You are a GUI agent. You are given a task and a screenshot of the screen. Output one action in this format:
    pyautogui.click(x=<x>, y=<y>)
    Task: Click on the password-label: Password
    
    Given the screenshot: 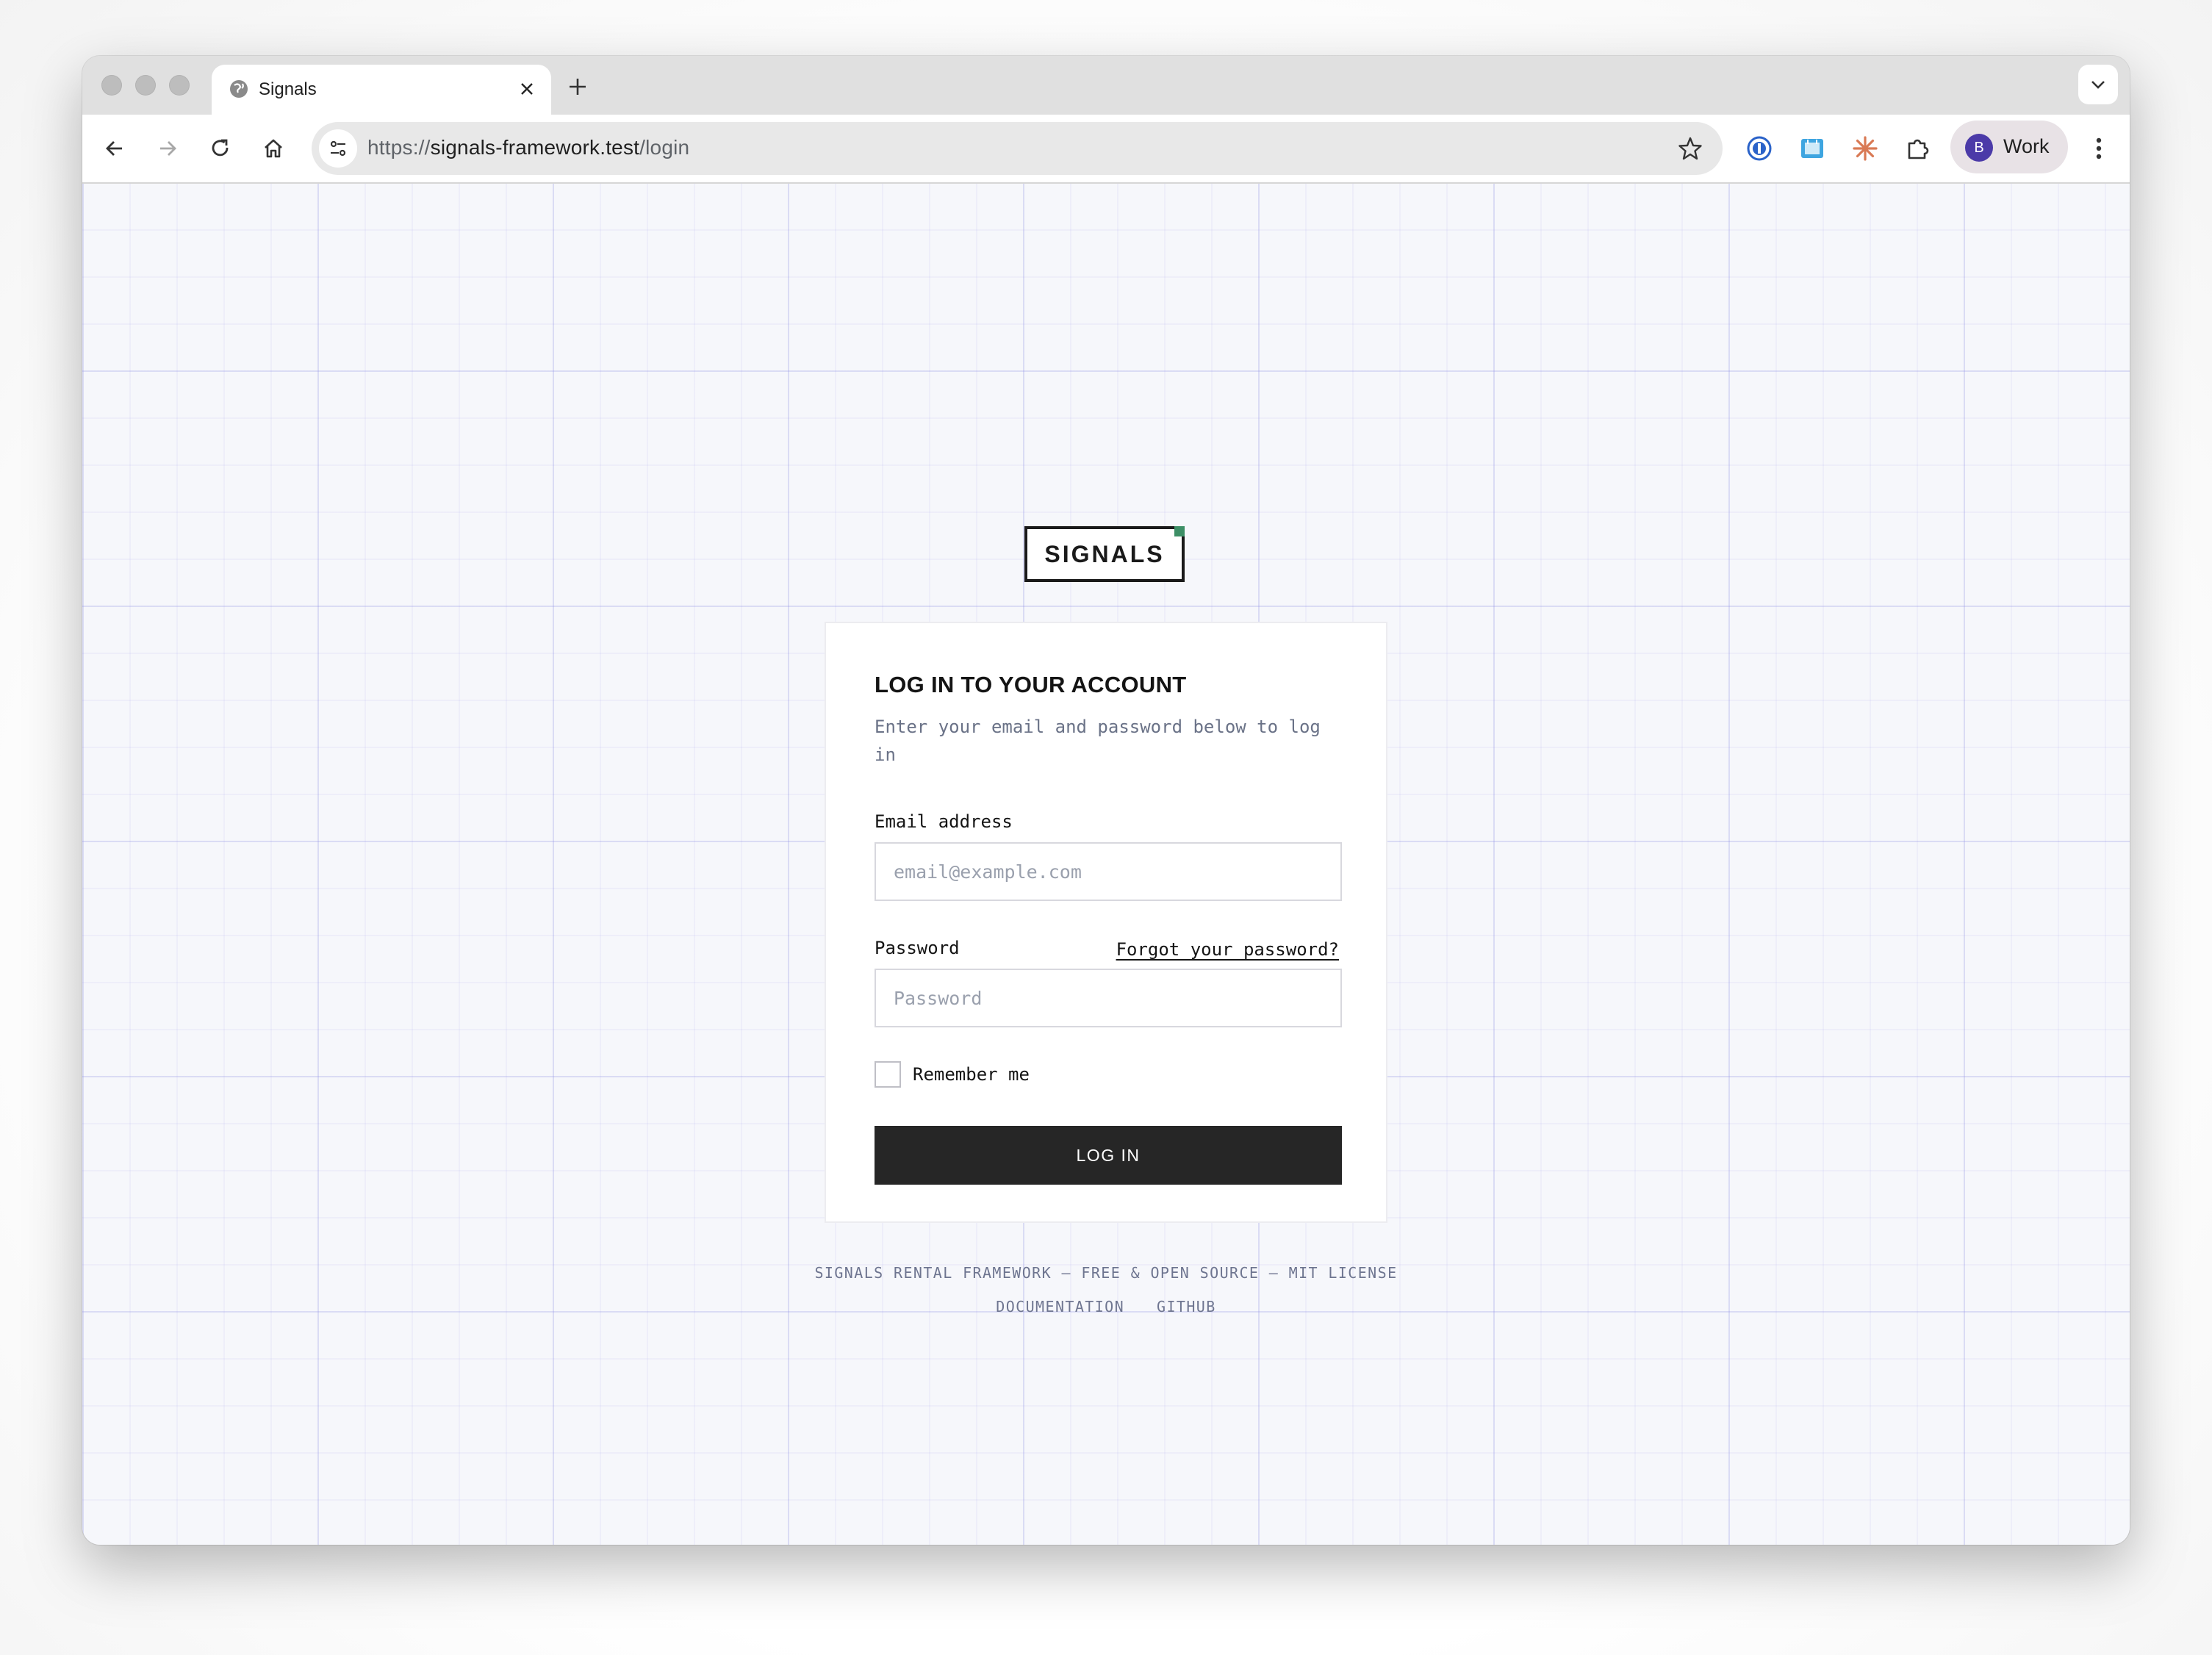 What is the action you would take?
    pyautogui.click(x=917, y=948)
    